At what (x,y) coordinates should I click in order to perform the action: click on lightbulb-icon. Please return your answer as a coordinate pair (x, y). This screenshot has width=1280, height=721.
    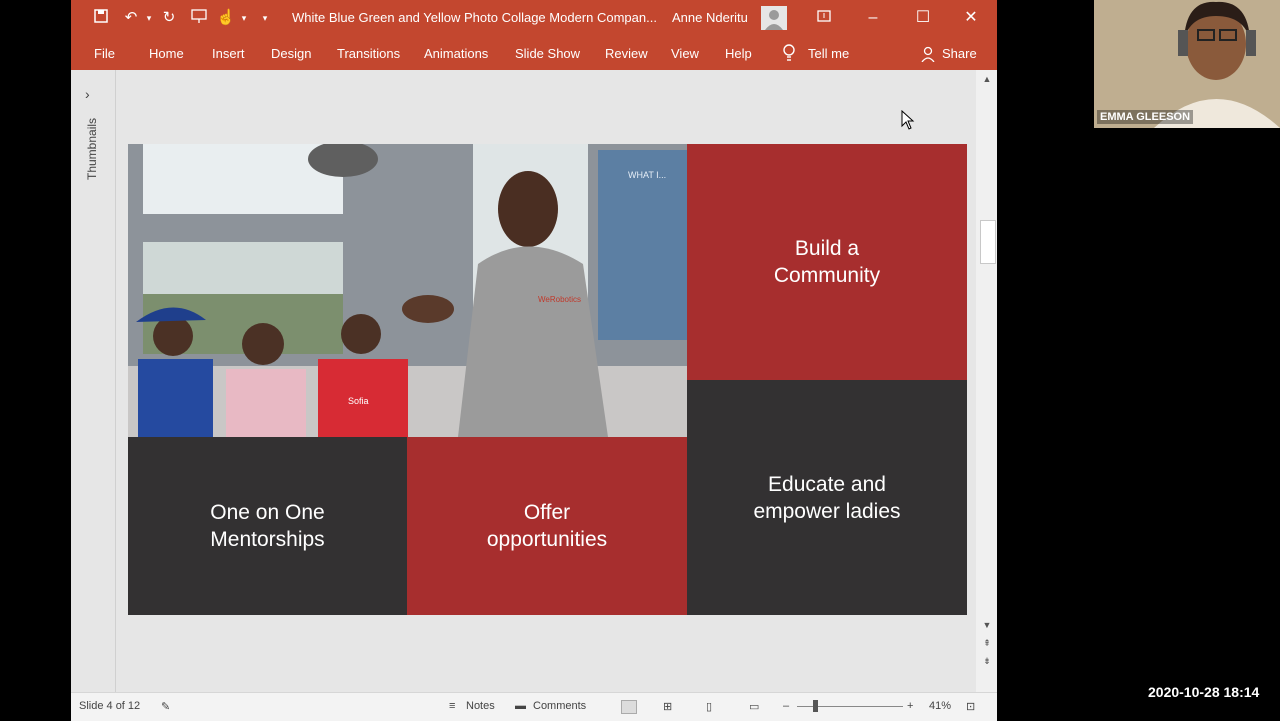
    Looking at the image, I should click on (789, 55).